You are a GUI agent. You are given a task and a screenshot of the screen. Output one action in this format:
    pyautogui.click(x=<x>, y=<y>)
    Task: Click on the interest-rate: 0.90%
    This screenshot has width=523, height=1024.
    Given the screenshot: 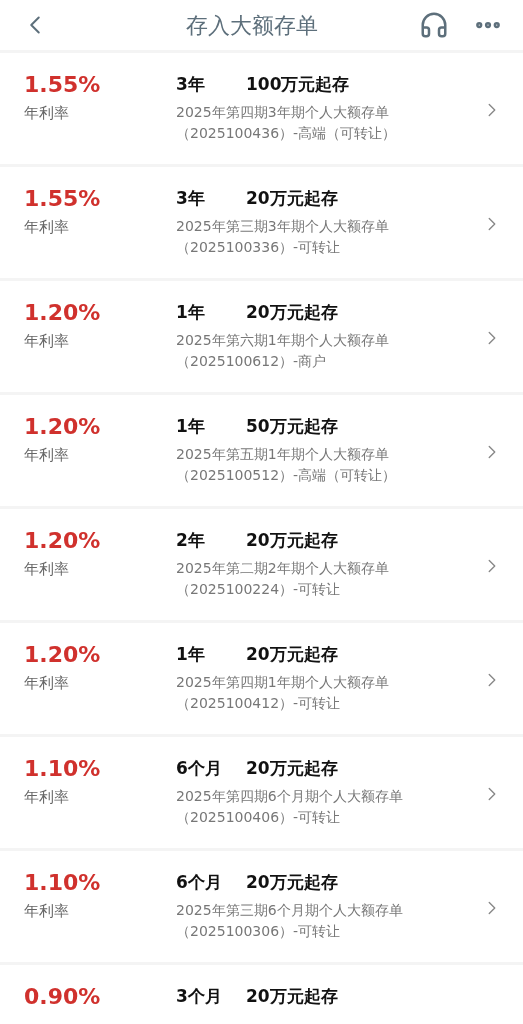 What is the action you would take?
    pyautogui.click(x=63, y=997)
    